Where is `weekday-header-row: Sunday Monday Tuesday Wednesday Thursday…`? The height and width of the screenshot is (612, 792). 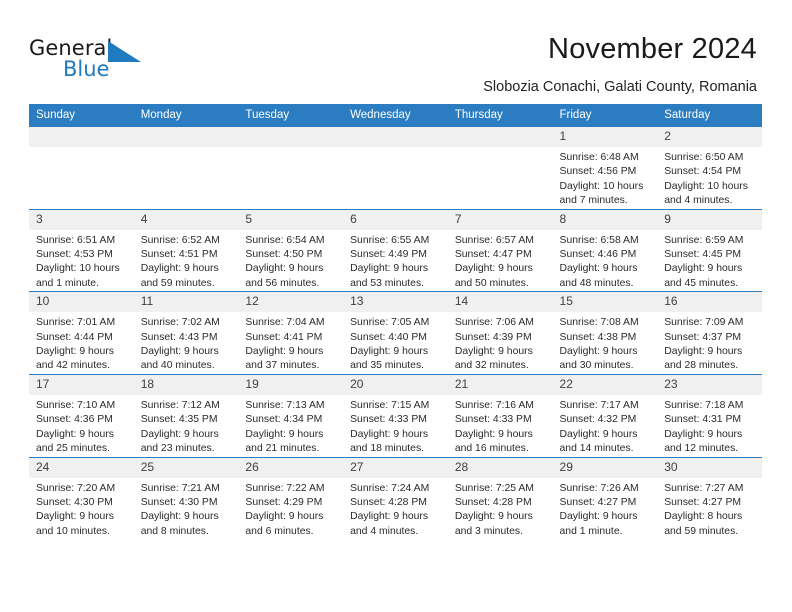
weekday-header-row: Sunday Monday Tuesday Wednesday Thursday… is located at coordinates (395, 115).